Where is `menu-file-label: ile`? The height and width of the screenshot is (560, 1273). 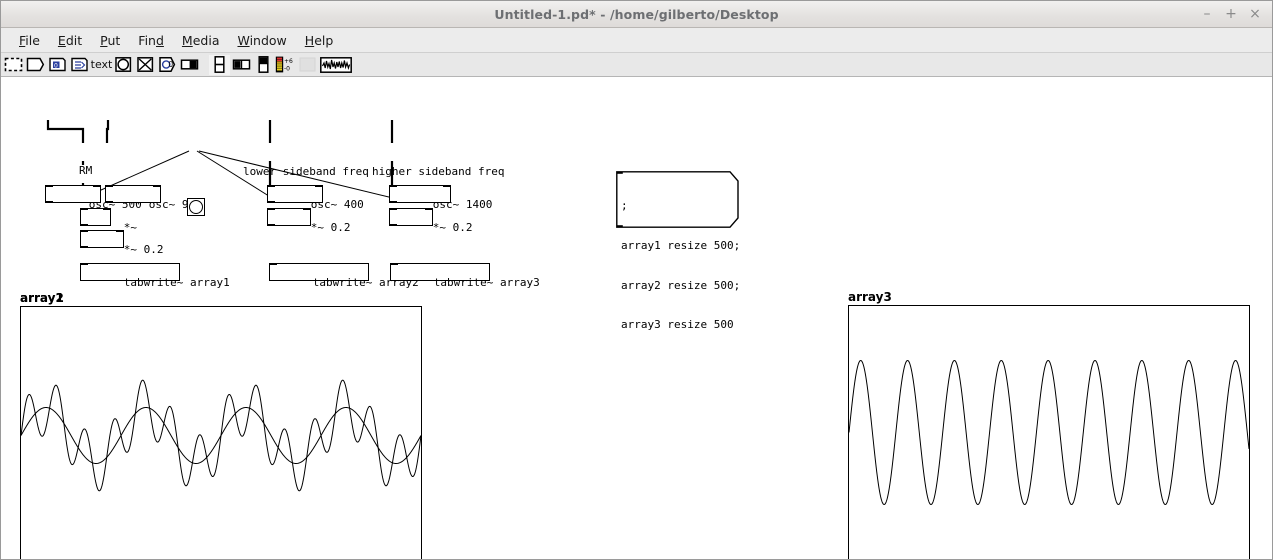 menu-file-label: ile is located at coordinates (32, 40).